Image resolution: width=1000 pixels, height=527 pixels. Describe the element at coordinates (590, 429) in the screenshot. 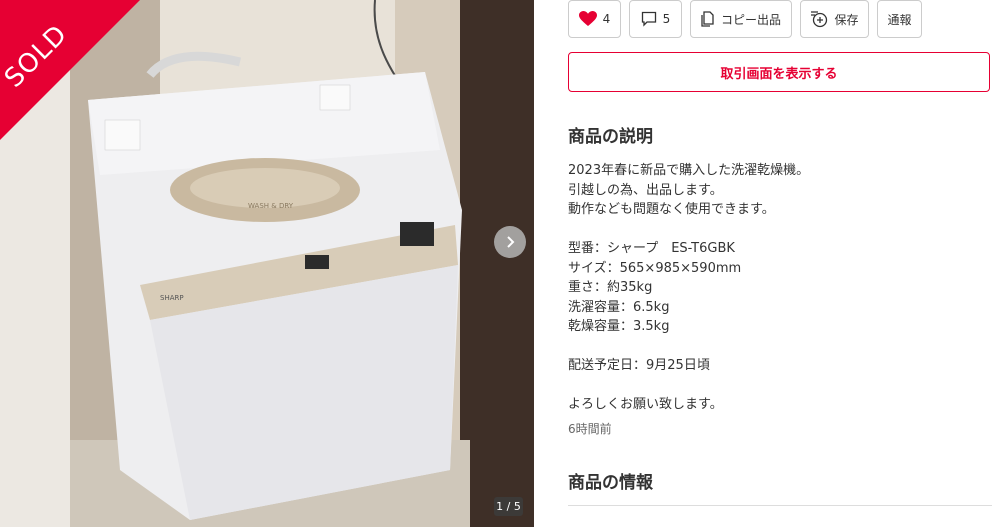

I see `posted-time: 6時間前` at that location.